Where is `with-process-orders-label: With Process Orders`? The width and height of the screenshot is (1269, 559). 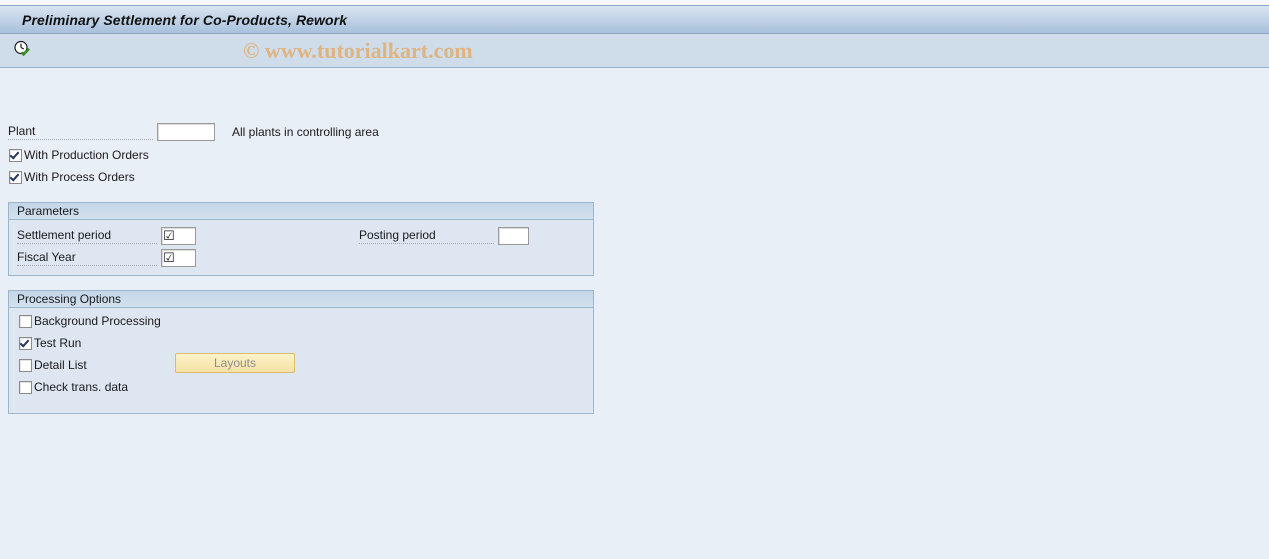
with-process-orders-label: With Process Orders is located at coordinates (79, 177).